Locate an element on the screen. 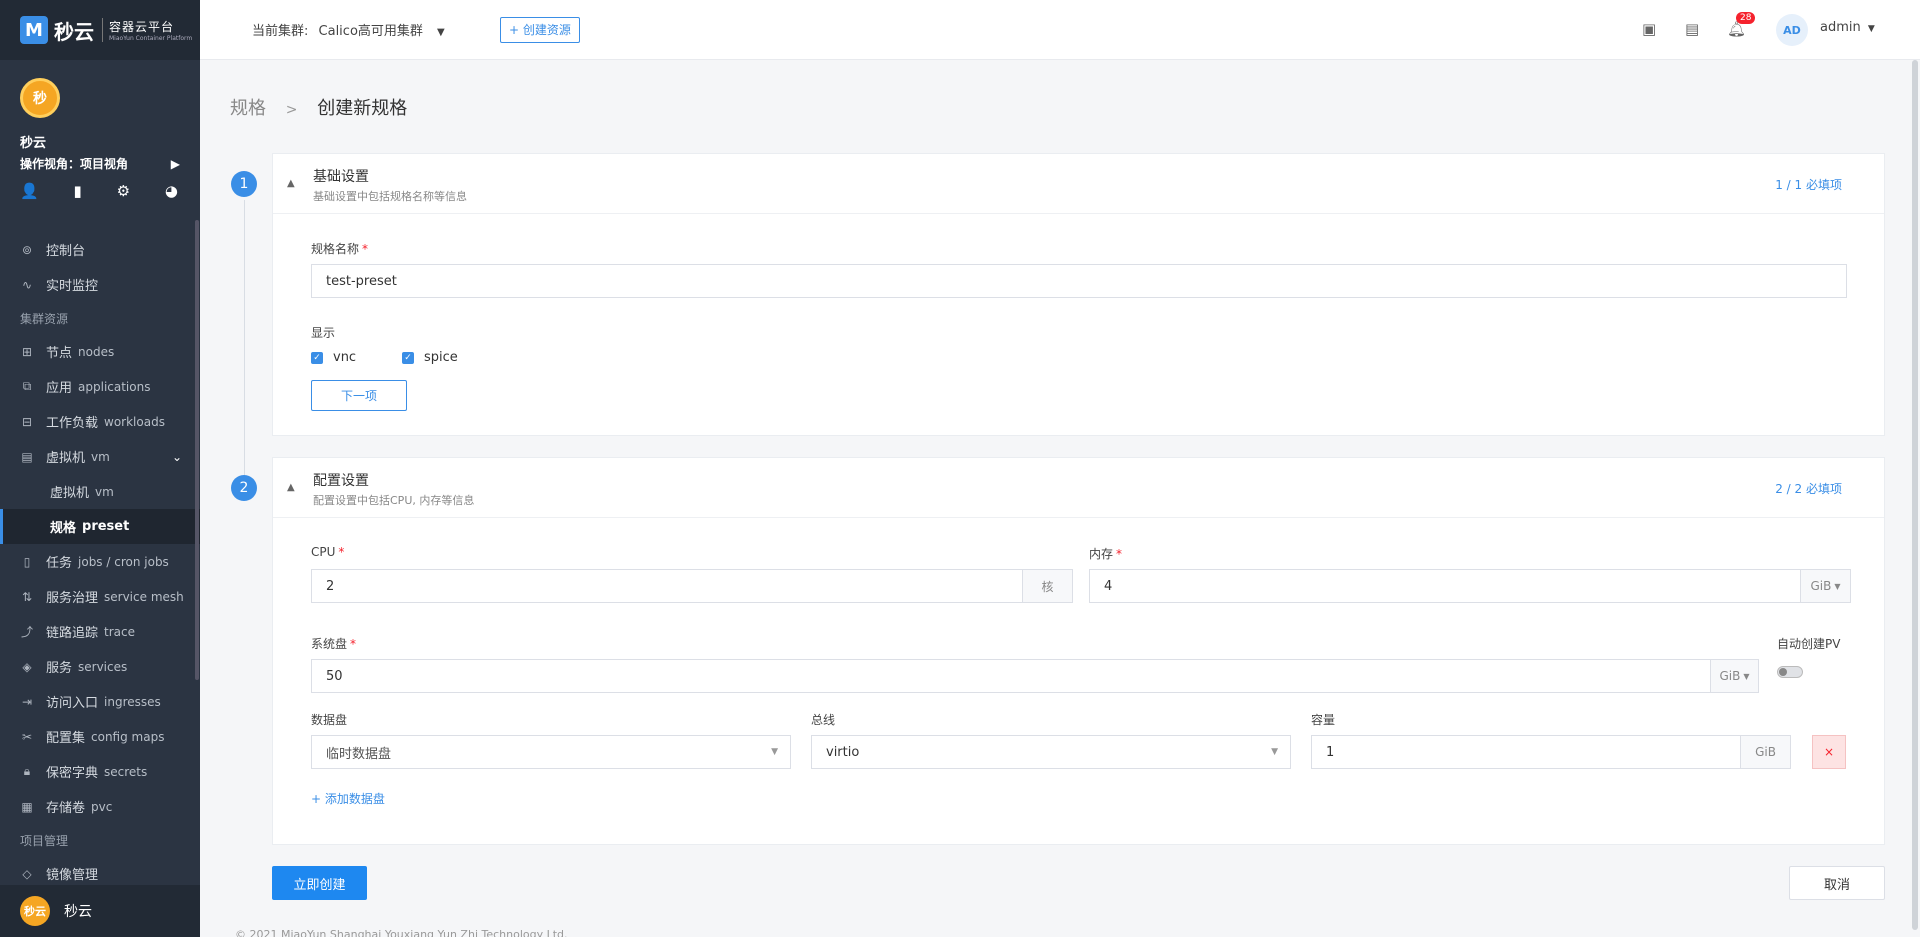 The width and height of the screenshot is (1920, 937). close-icon: × is located at coordinates (1829, 752).